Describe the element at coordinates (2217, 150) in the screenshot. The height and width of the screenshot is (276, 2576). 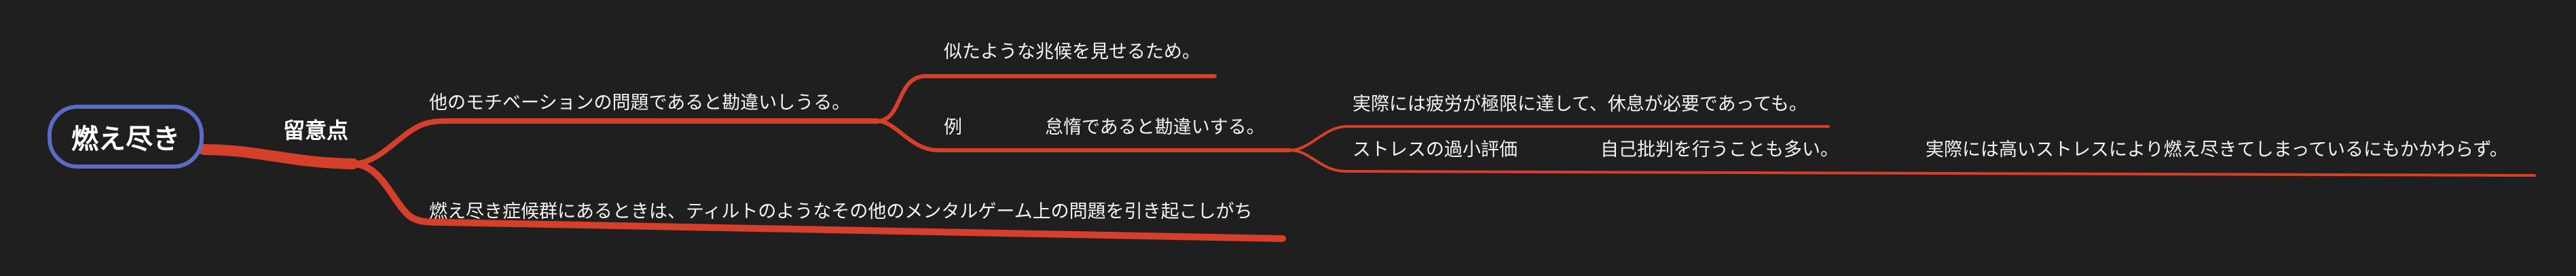
I see `branch-b1-2-1-2-1-1-label: 実際には高いストレスにより燃え尽きてしまっているにもかかわらず。` at that location.